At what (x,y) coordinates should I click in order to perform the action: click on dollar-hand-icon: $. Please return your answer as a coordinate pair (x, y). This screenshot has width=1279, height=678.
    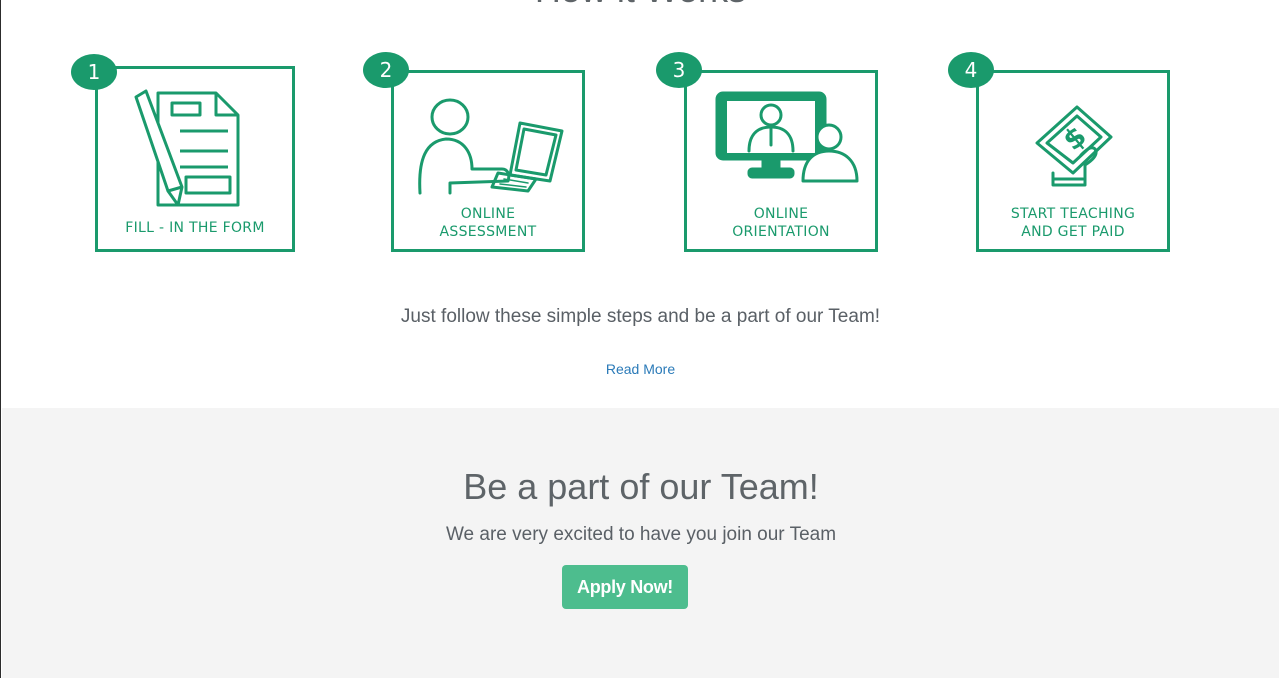
    Looking at the image, I should click on (1074, 146).